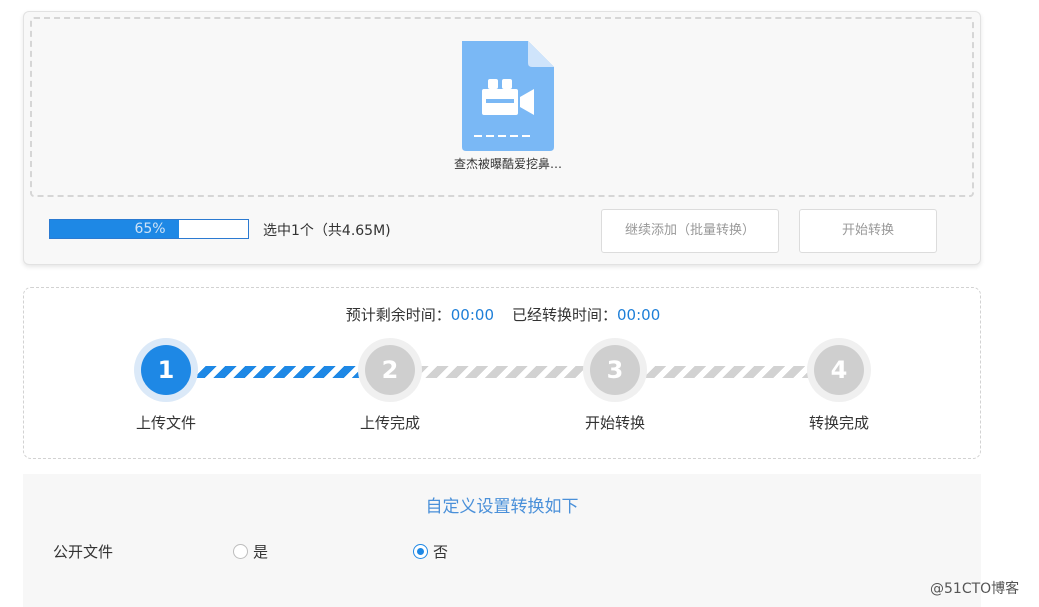 This screenshot has width=1039, height=607. Describe the element at coordinates (502, 507) in the screenshot. I see `settings-title: 自定义设置转换如下` at that location.